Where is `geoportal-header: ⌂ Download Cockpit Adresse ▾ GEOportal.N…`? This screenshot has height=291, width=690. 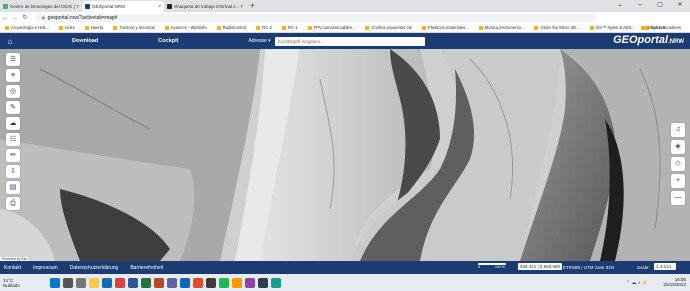 geoportal-header: ⌂ Download Cockpit Adresse ▾ GEOportal.N… is located at coordinates (345, 41).